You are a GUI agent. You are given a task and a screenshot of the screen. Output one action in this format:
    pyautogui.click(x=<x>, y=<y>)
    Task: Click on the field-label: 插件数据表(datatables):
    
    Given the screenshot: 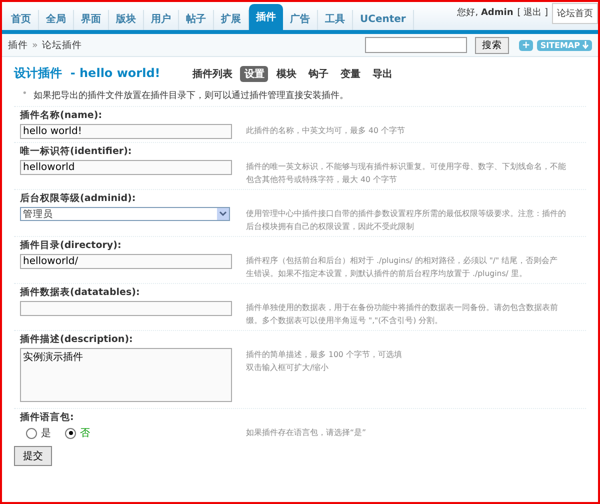 What is the action you would take?
    pyautogui.click(x=80, y=292)
    